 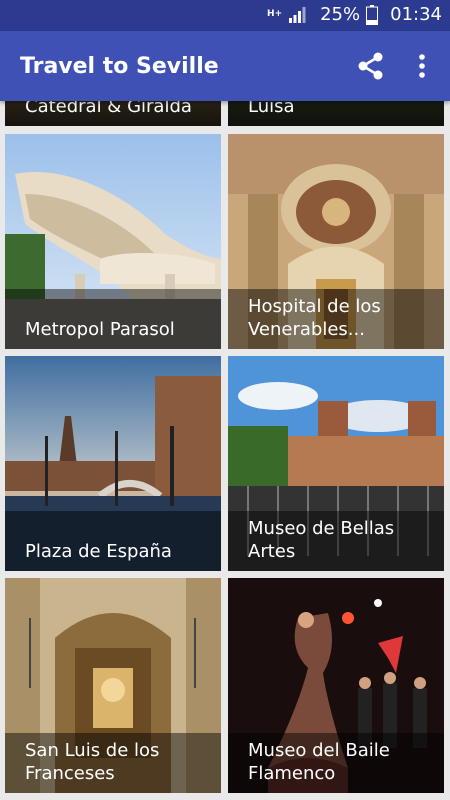 I want to click on place-tile-plaza-espana: Plaza de España, so click(x=113, y=463).